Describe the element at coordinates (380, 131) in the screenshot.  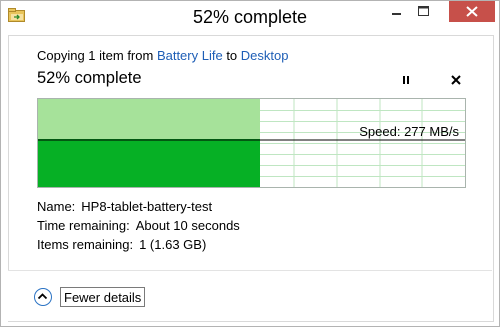
I see `speed-label: Speed:` at that location.